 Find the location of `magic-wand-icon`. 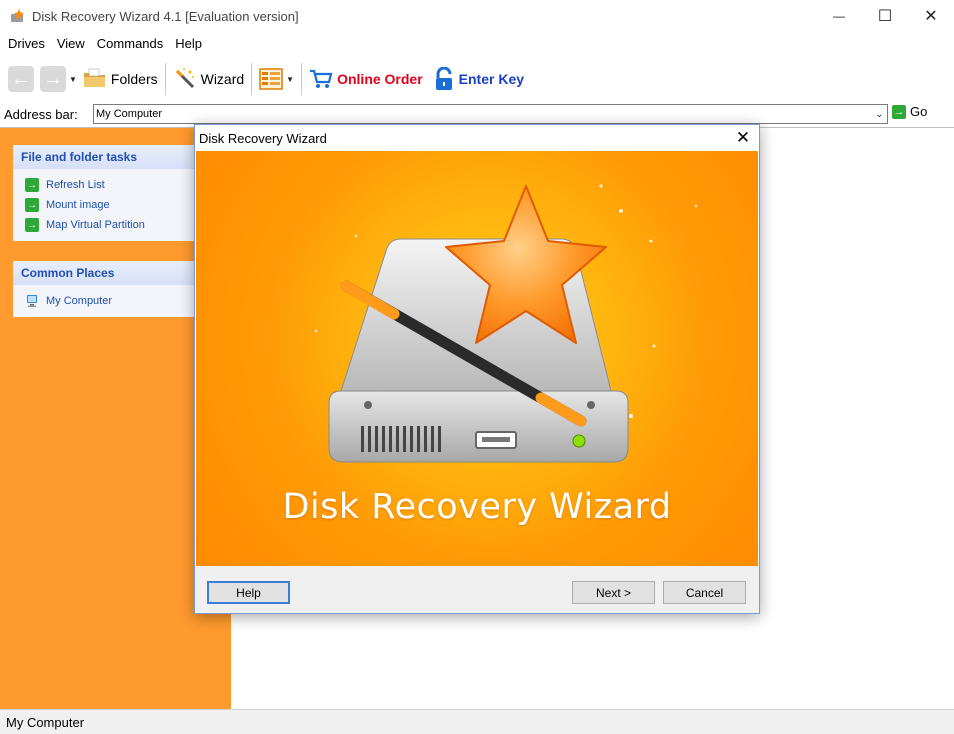

magic-wand-icon is located at coordinates (184, 78).